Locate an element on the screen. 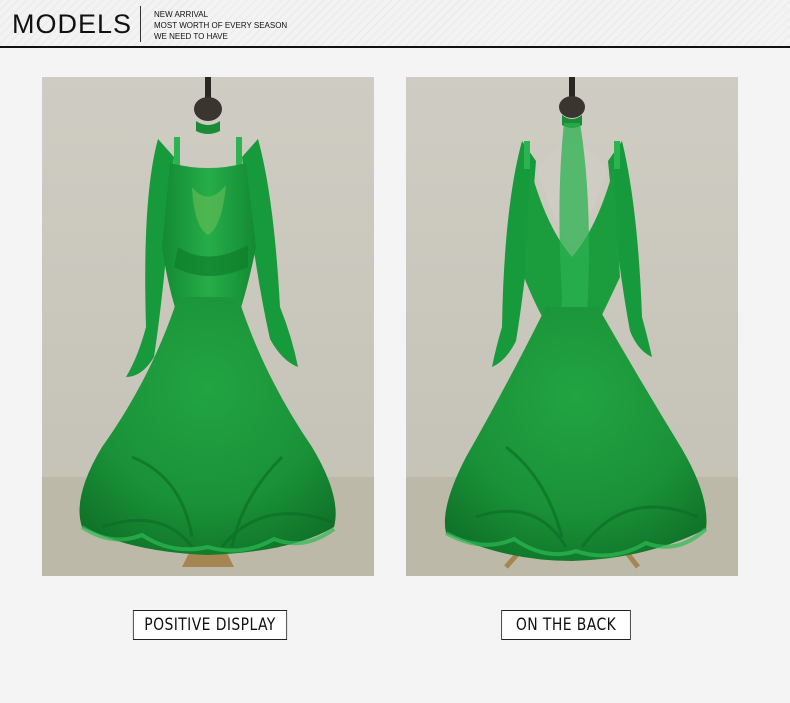 The width and height of the screenshot is (790, 703). subtitle-line-3: WE NEED TO HAVE is located at coordinates (191, 36).